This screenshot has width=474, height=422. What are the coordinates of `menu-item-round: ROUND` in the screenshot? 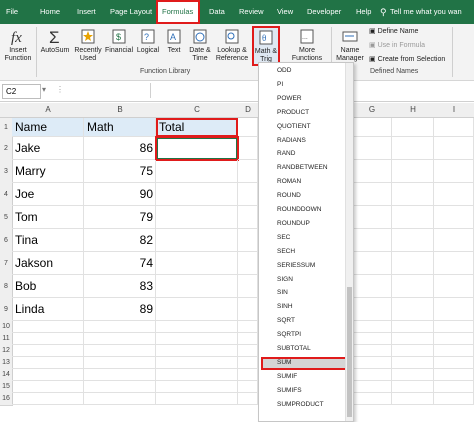 It's located at (289, 195).